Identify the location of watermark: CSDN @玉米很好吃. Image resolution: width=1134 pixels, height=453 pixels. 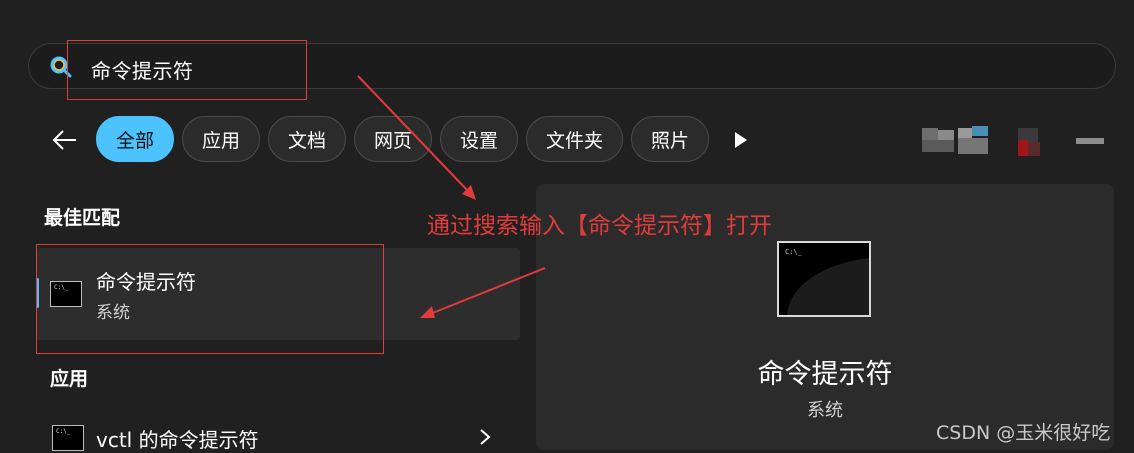
(1023, 433).